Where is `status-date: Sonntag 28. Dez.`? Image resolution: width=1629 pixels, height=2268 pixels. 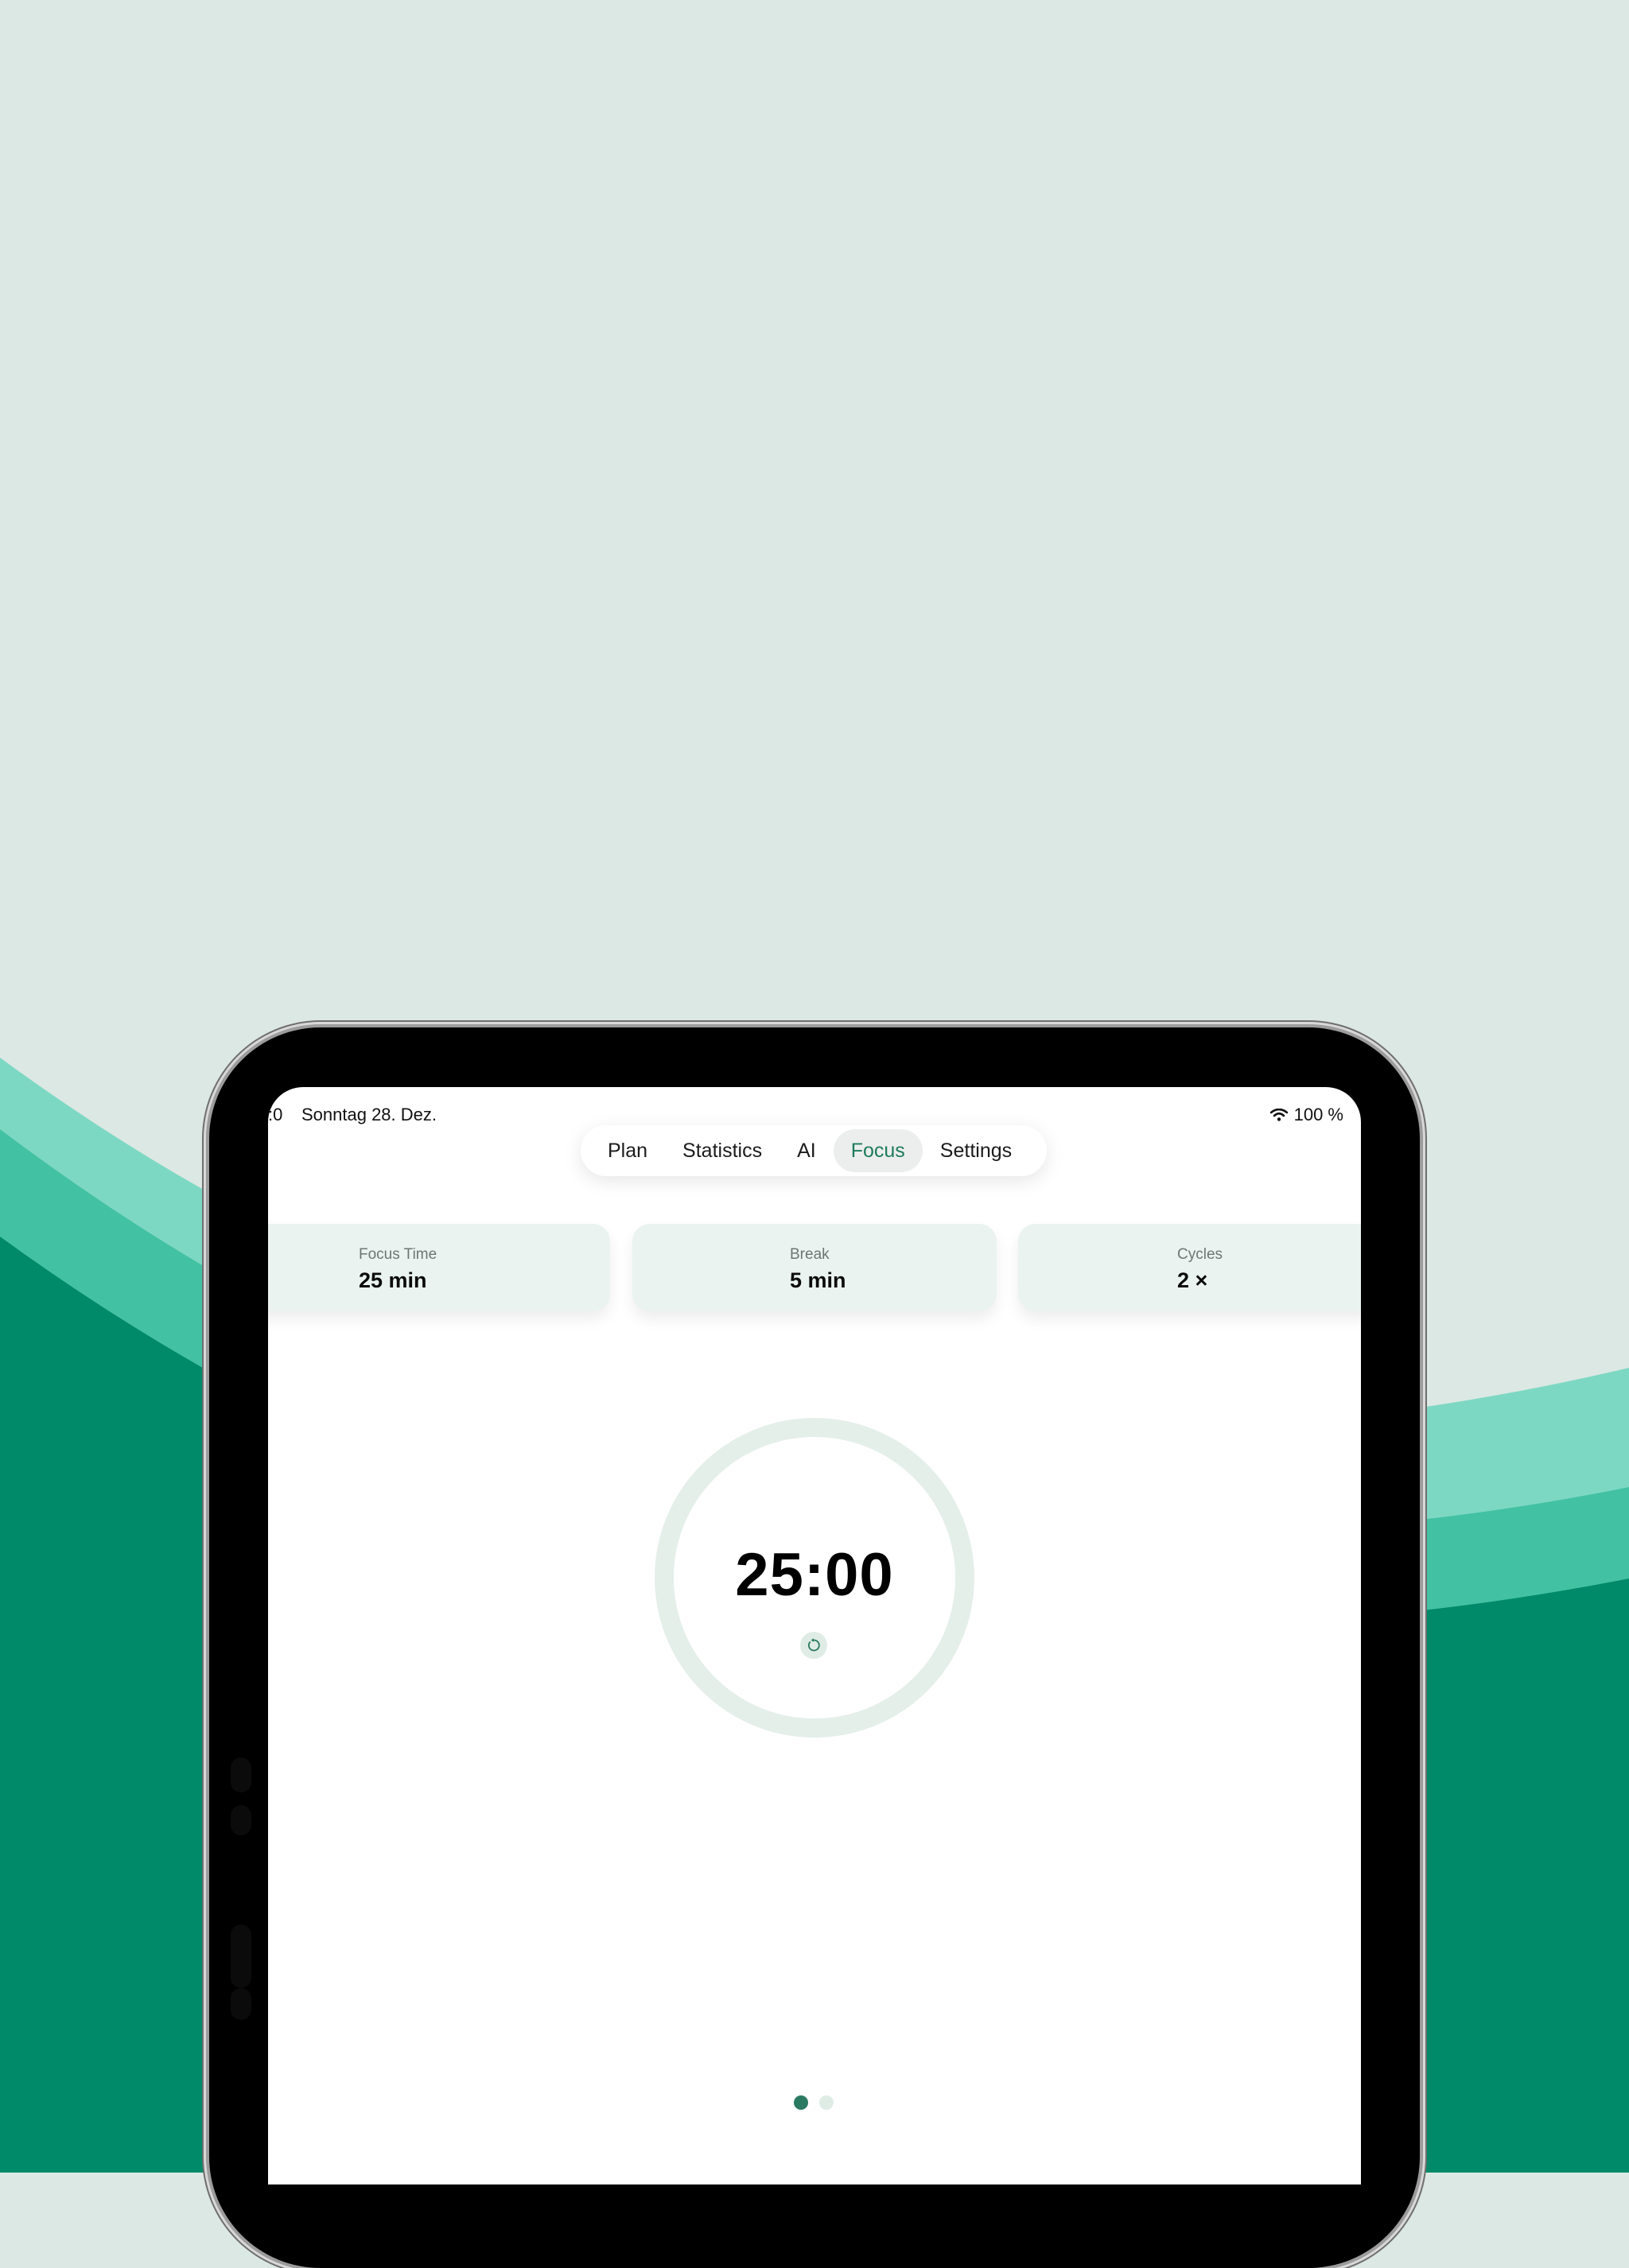
status-date: Sonntag 28. Dez. is located at coordinates (369, 1114).